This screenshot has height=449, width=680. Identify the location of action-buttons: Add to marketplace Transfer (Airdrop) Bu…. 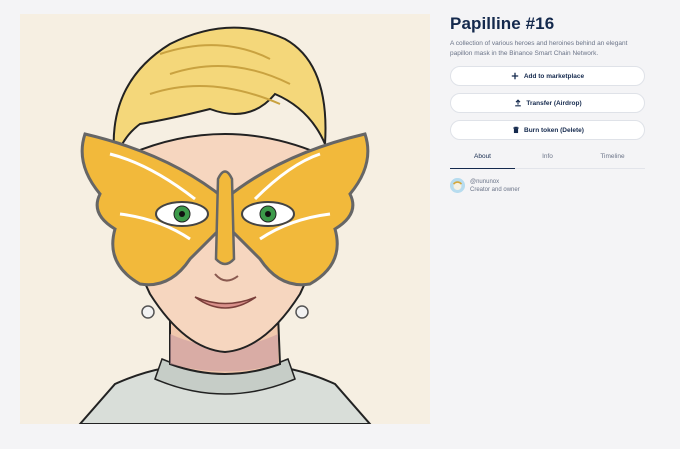
(547, 103).